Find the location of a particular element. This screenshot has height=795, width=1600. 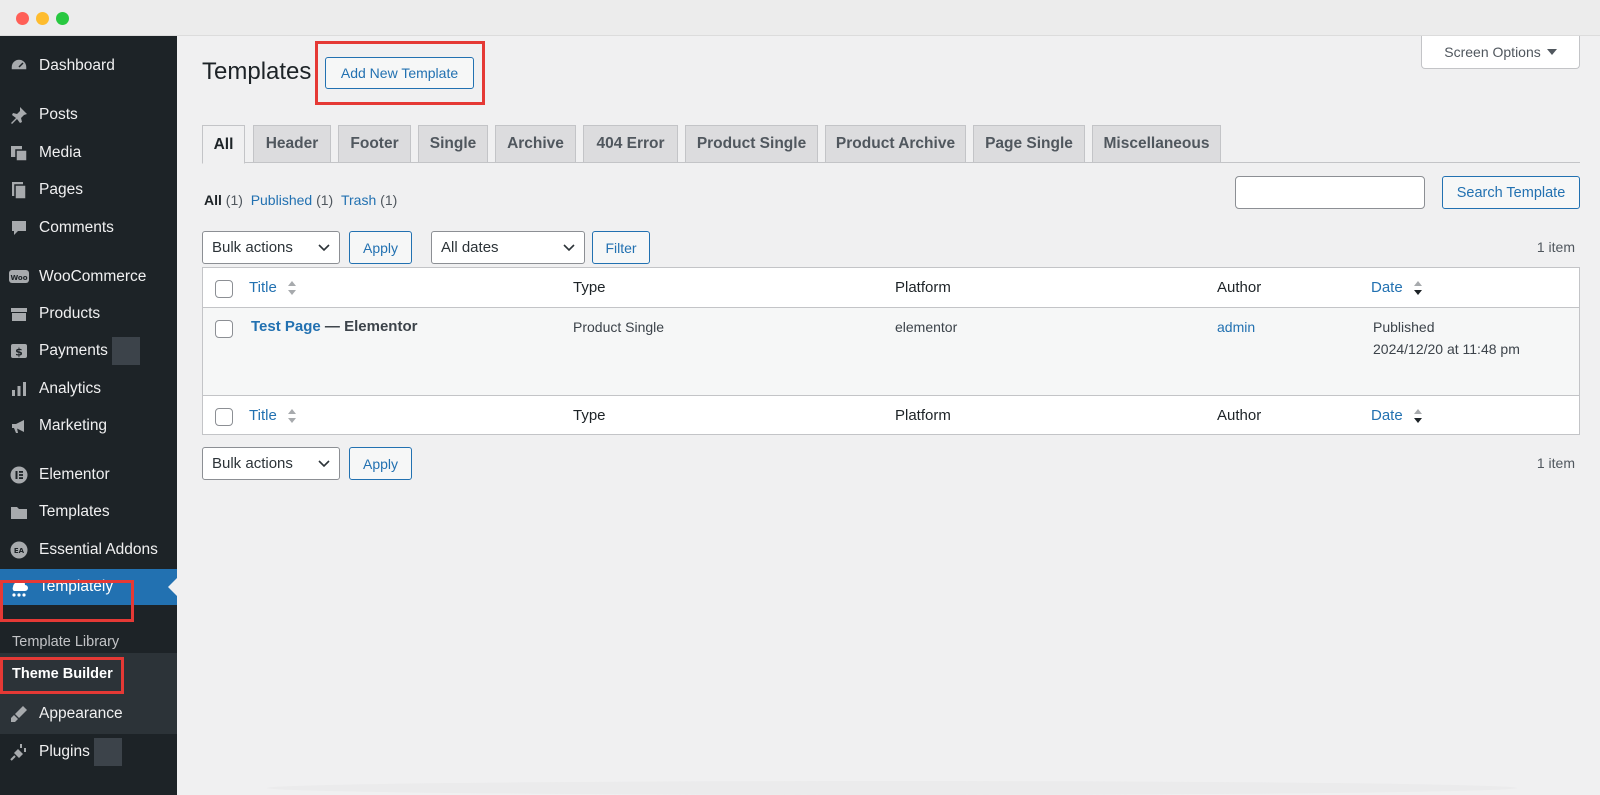

row-title-link: Test Page is located at coordinates (286, 326).